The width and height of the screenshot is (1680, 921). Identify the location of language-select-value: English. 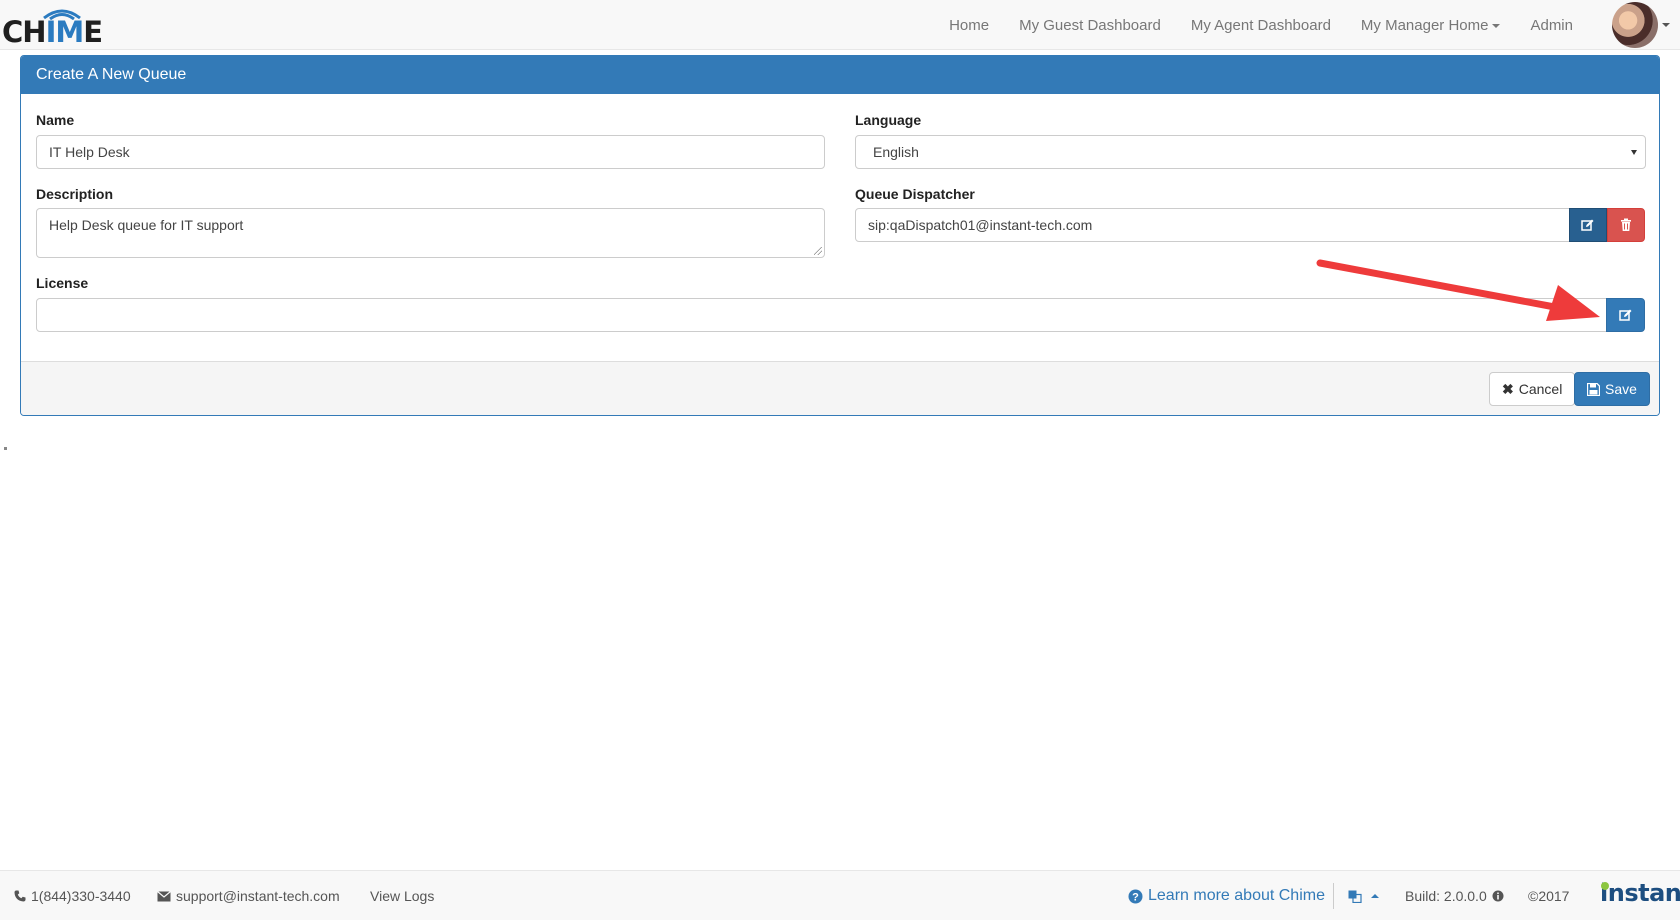
(896, 152).